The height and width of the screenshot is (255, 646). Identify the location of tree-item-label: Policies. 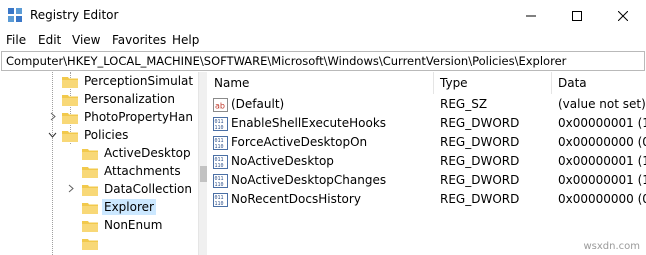
(106, 135).